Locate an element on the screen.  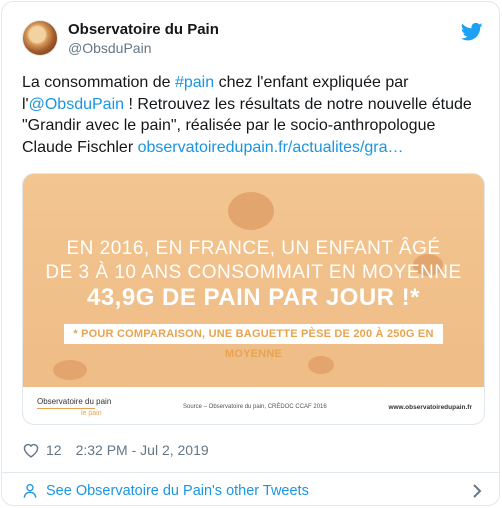
chevron-right-icon is located at coordinates (477, 491).